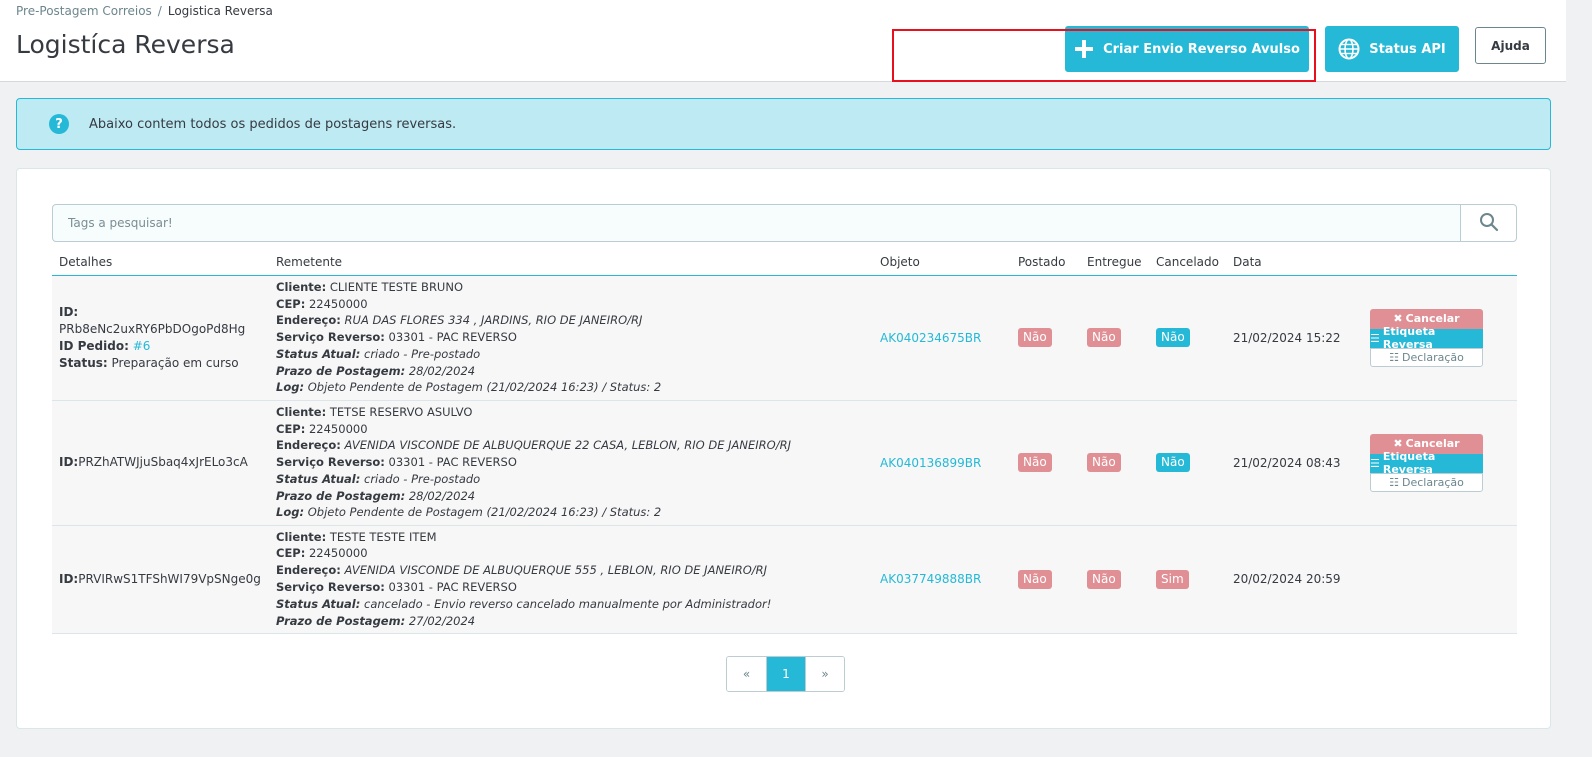 The image size is (1592, 757). Describe the element at coordinates (220, 11) in the screenshot. I see `breadcrumb-current: Logistica Reversa` at that location.